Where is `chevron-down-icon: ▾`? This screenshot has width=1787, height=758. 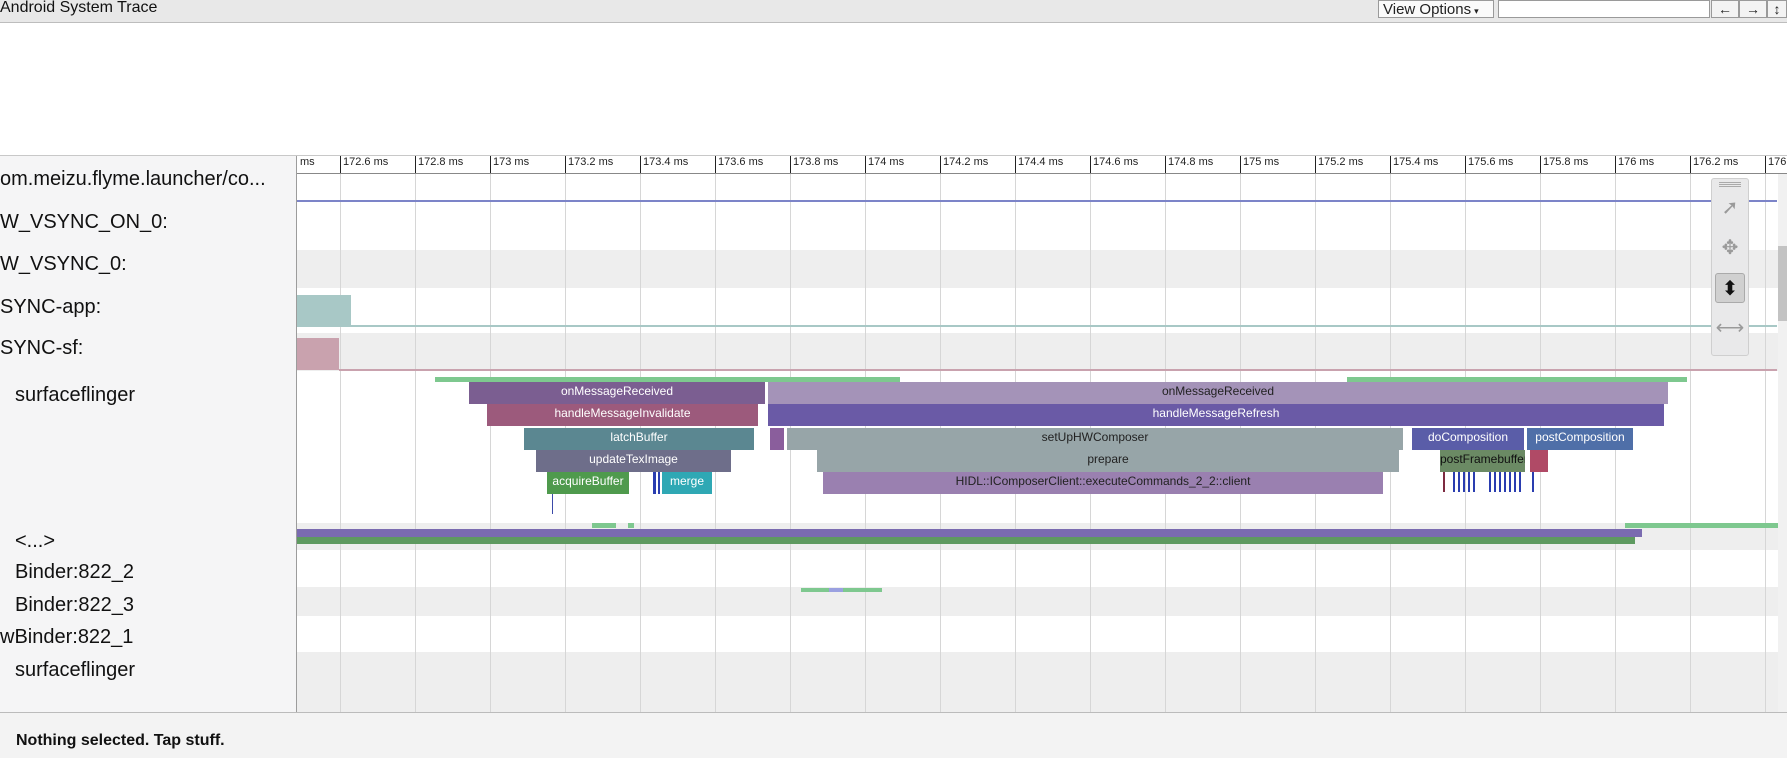
chevron-down-icon: ▾ is located at coordinates (1476, 11).